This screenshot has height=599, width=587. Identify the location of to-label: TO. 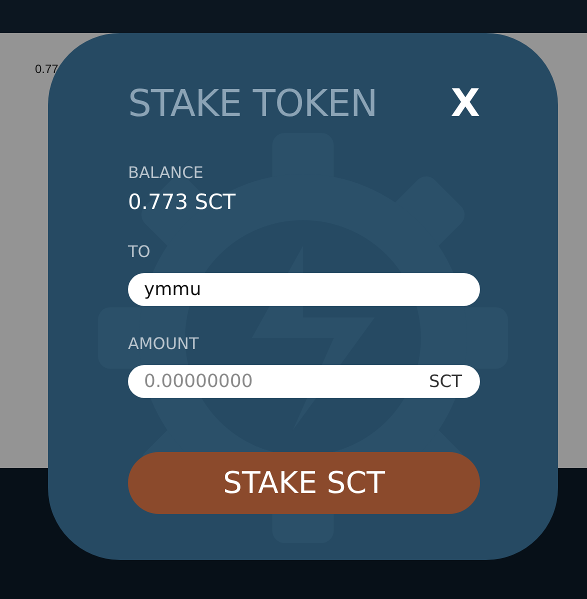
(140, 251).